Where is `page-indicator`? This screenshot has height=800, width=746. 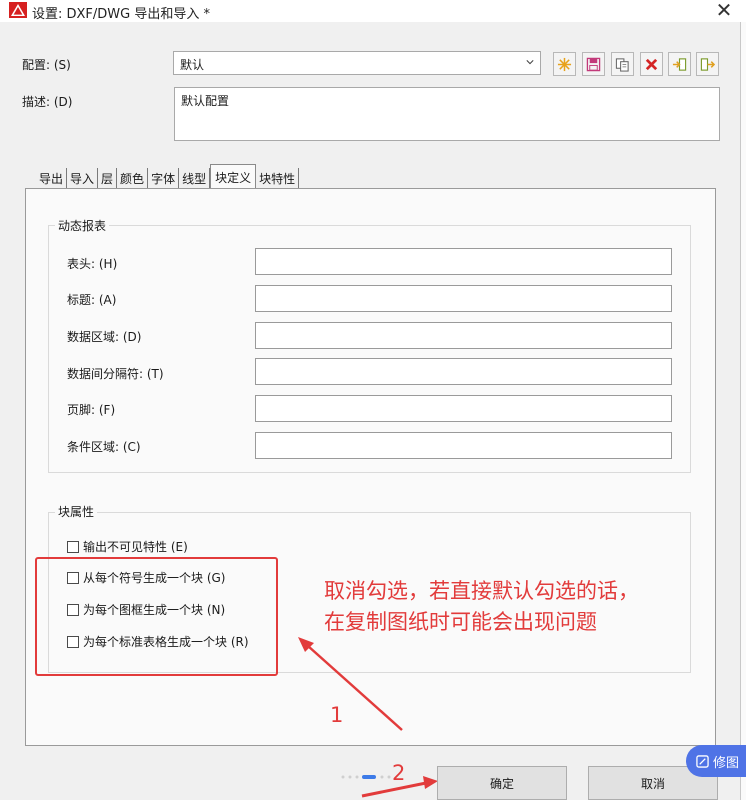
page-indicator is located at coordinates (366, 777).